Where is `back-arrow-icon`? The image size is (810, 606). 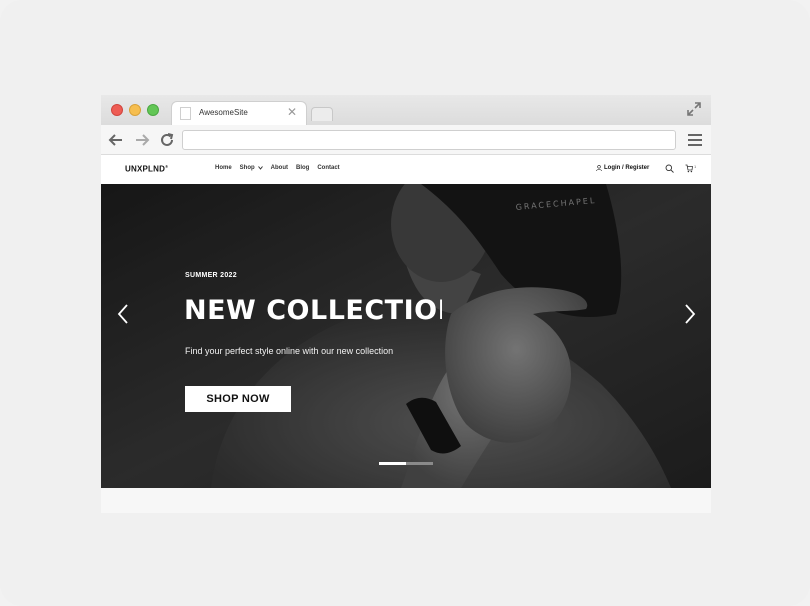 back-arrow-icon is located at coordinates (116, 140).